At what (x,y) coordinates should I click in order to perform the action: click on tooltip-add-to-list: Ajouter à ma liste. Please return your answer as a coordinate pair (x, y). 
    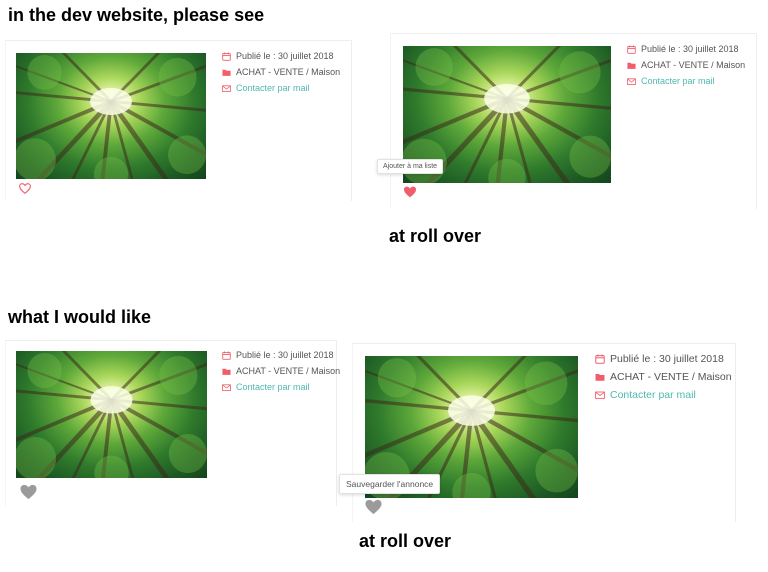
    Looking at the image, I should click on (410, 166).